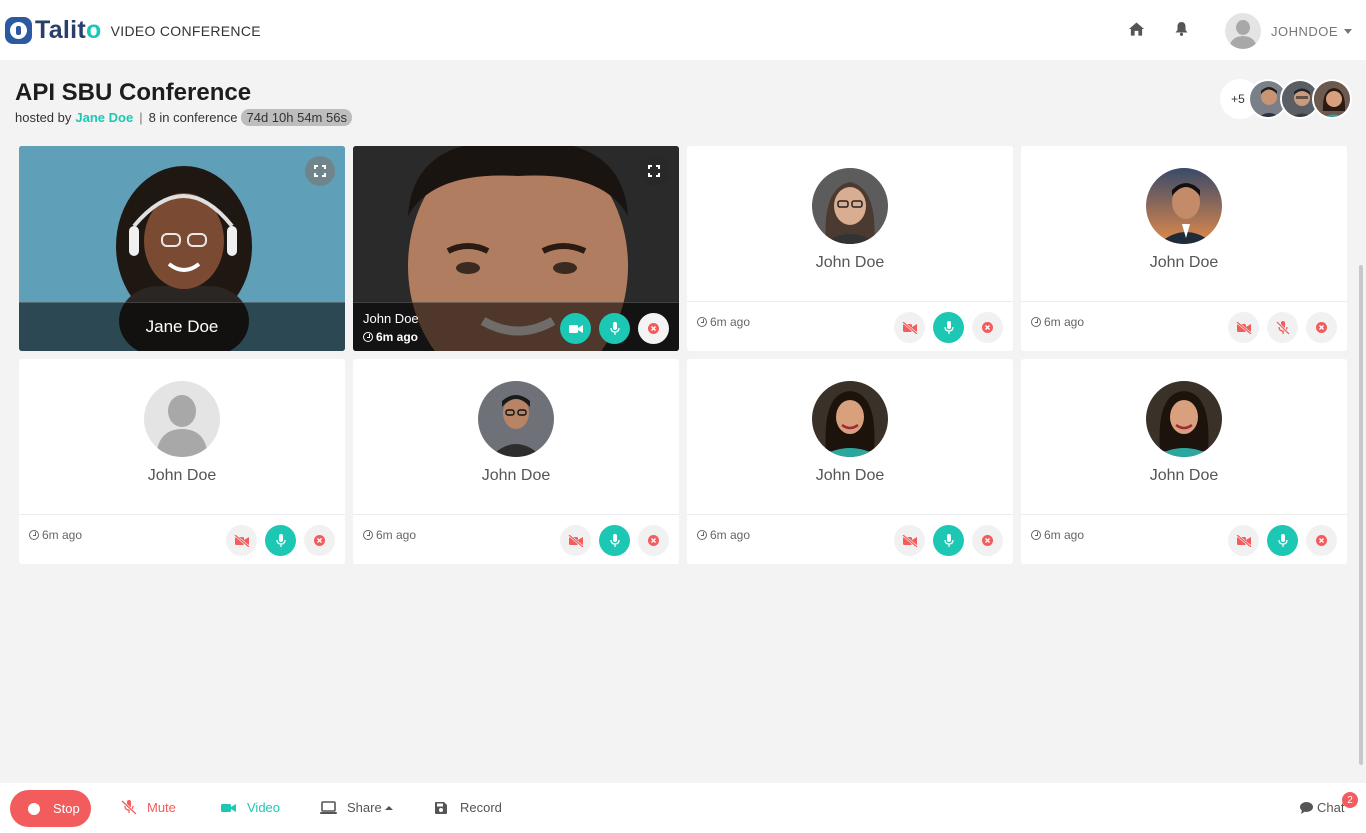  What do you see at coordinates (296, 117) in the screenshot?
I see `conference-timer: 74d 10h 54m 56s` at bounding box center [296, 117].